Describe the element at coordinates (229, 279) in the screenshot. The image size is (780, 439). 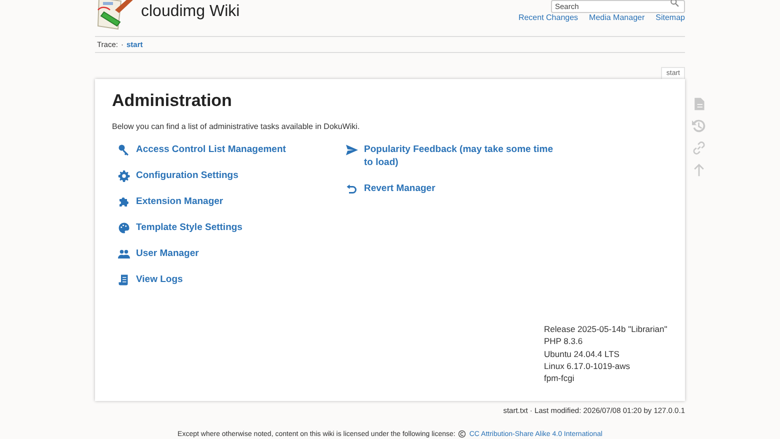
I see `admin-task-link: View Logs` at that location.